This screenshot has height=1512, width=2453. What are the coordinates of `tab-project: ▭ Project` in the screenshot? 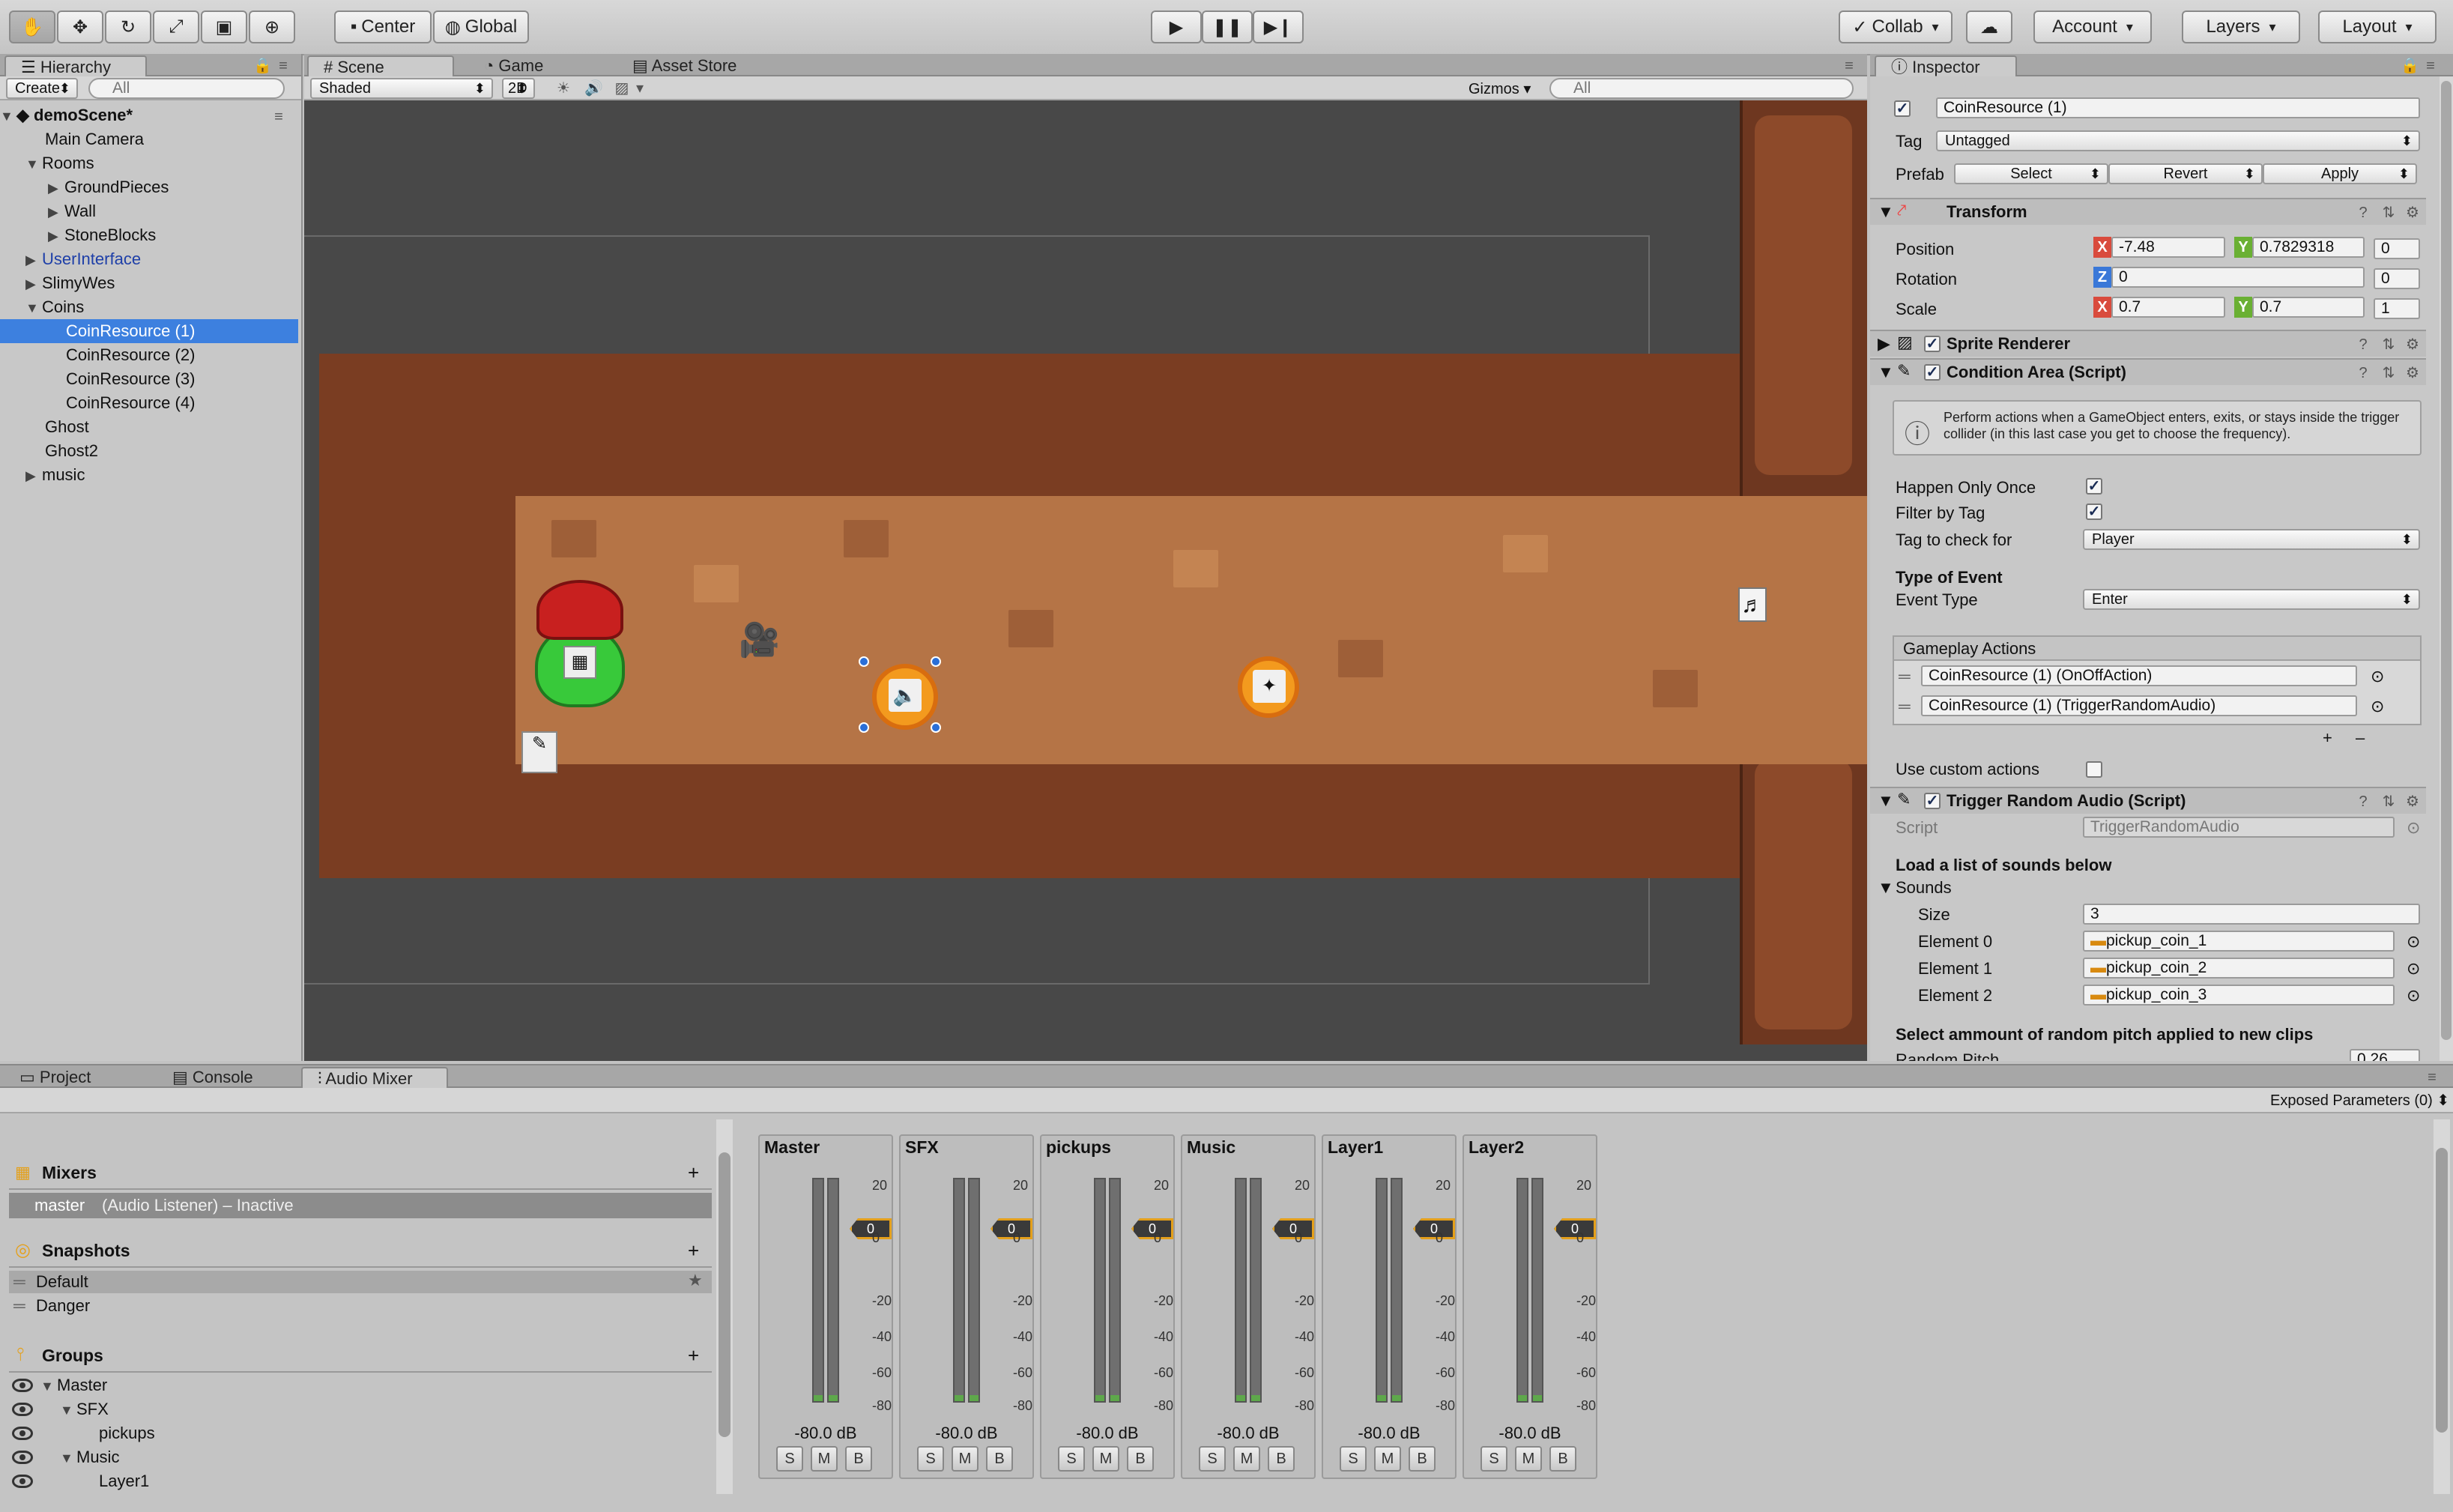 It's located at (77, 1077).